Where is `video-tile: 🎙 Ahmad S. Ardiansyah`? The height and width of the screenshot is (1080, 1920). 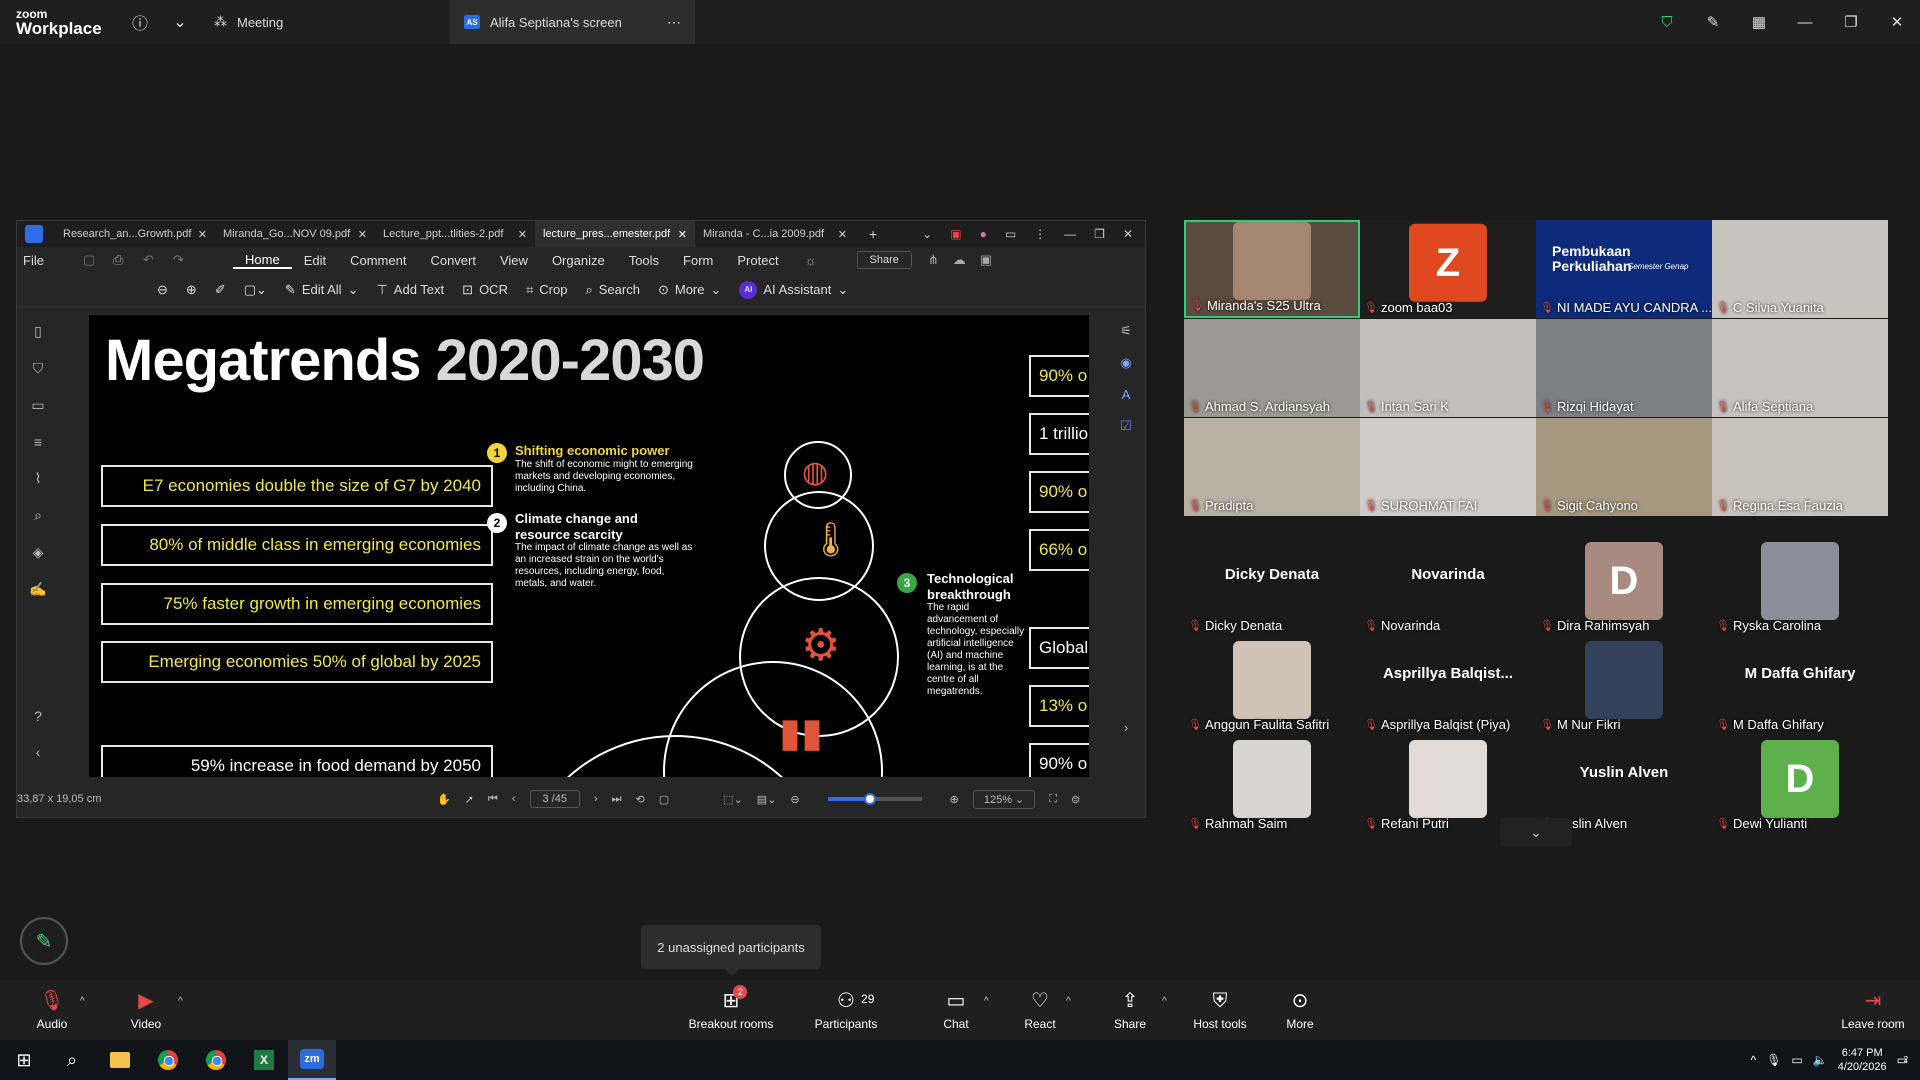
video-tile: 🎙 Ahmad S. Ardiansyah is located at coordinates (1272, 368).